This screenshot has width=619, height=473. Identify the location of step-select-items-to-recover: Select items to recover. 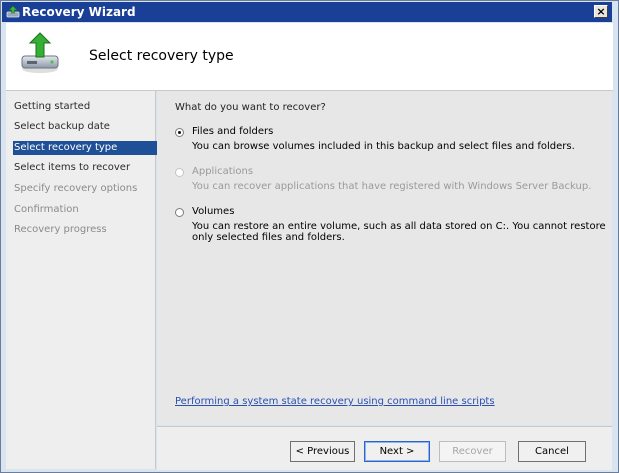
(79, 168).